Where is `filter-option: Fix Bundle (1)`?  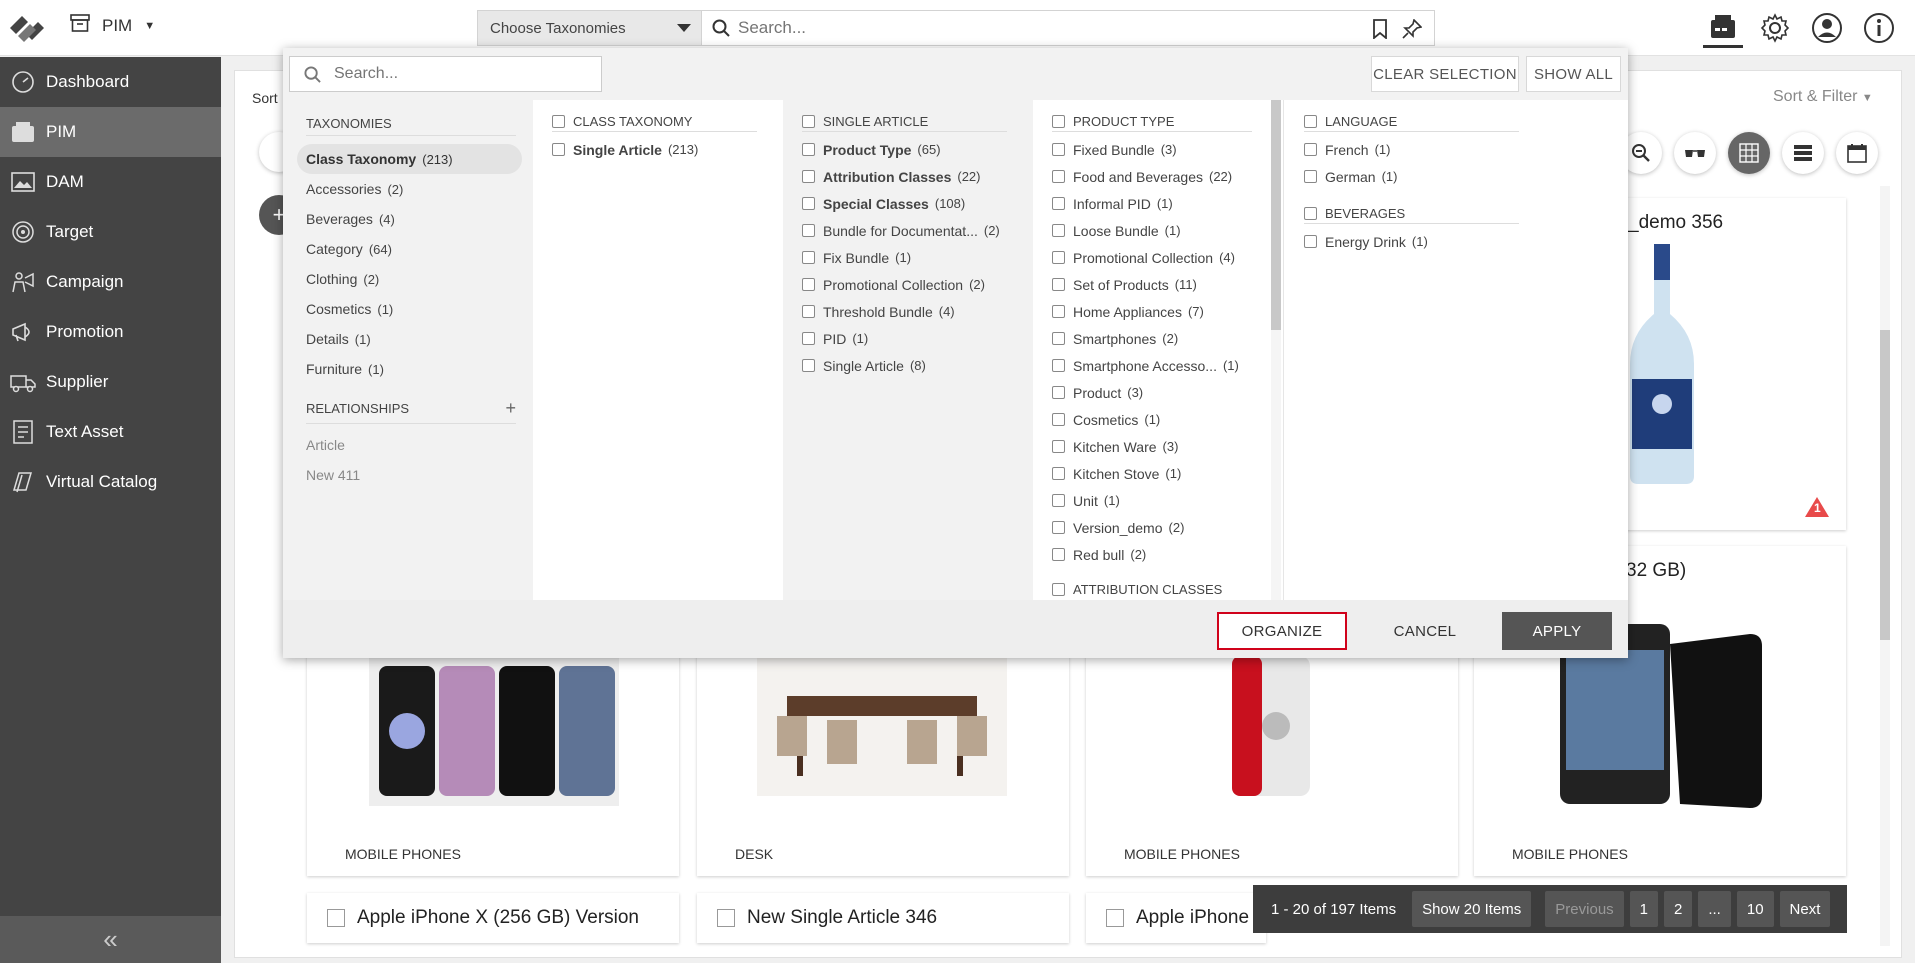
filter-option: Fix Bundle (1) is located at coordinates (917, 257).